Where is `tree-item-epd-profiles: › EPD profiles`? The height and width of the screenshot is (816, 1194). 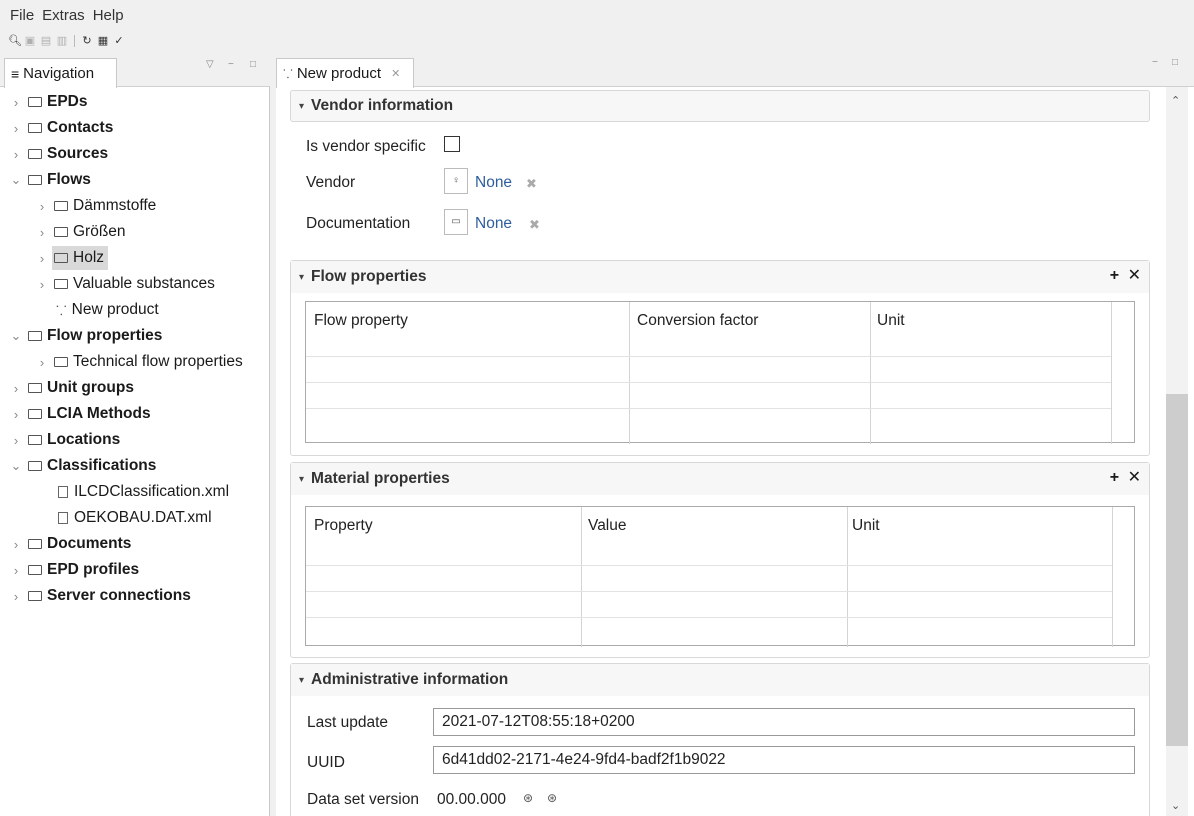 tree-item-epd-profiles: › EPD profiles is located at coordinates (72, 570).